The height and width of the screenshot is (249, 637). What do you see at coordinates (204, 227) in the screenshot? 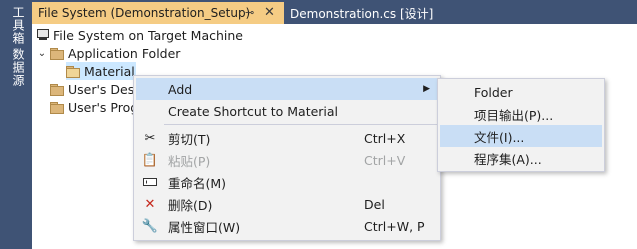
I see `menu-item-label: 属性窗口(W)` at bounding box center [204, 227].